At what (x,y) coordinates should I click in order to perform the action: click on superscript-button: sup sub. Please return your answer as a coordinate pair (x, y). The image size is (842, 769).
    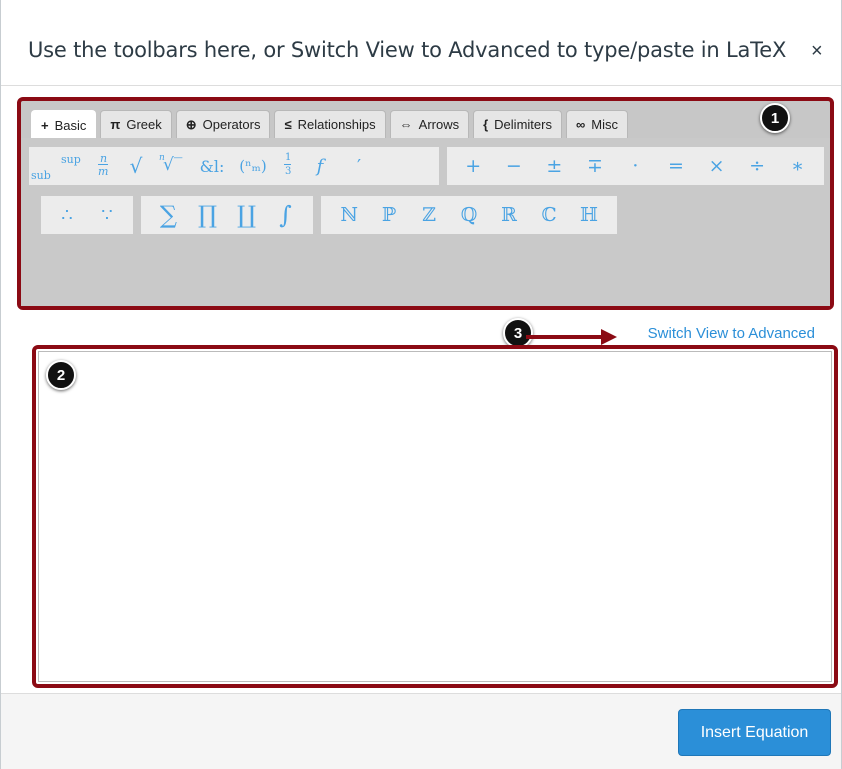
    Looking at the image, I should click on (59, 166).